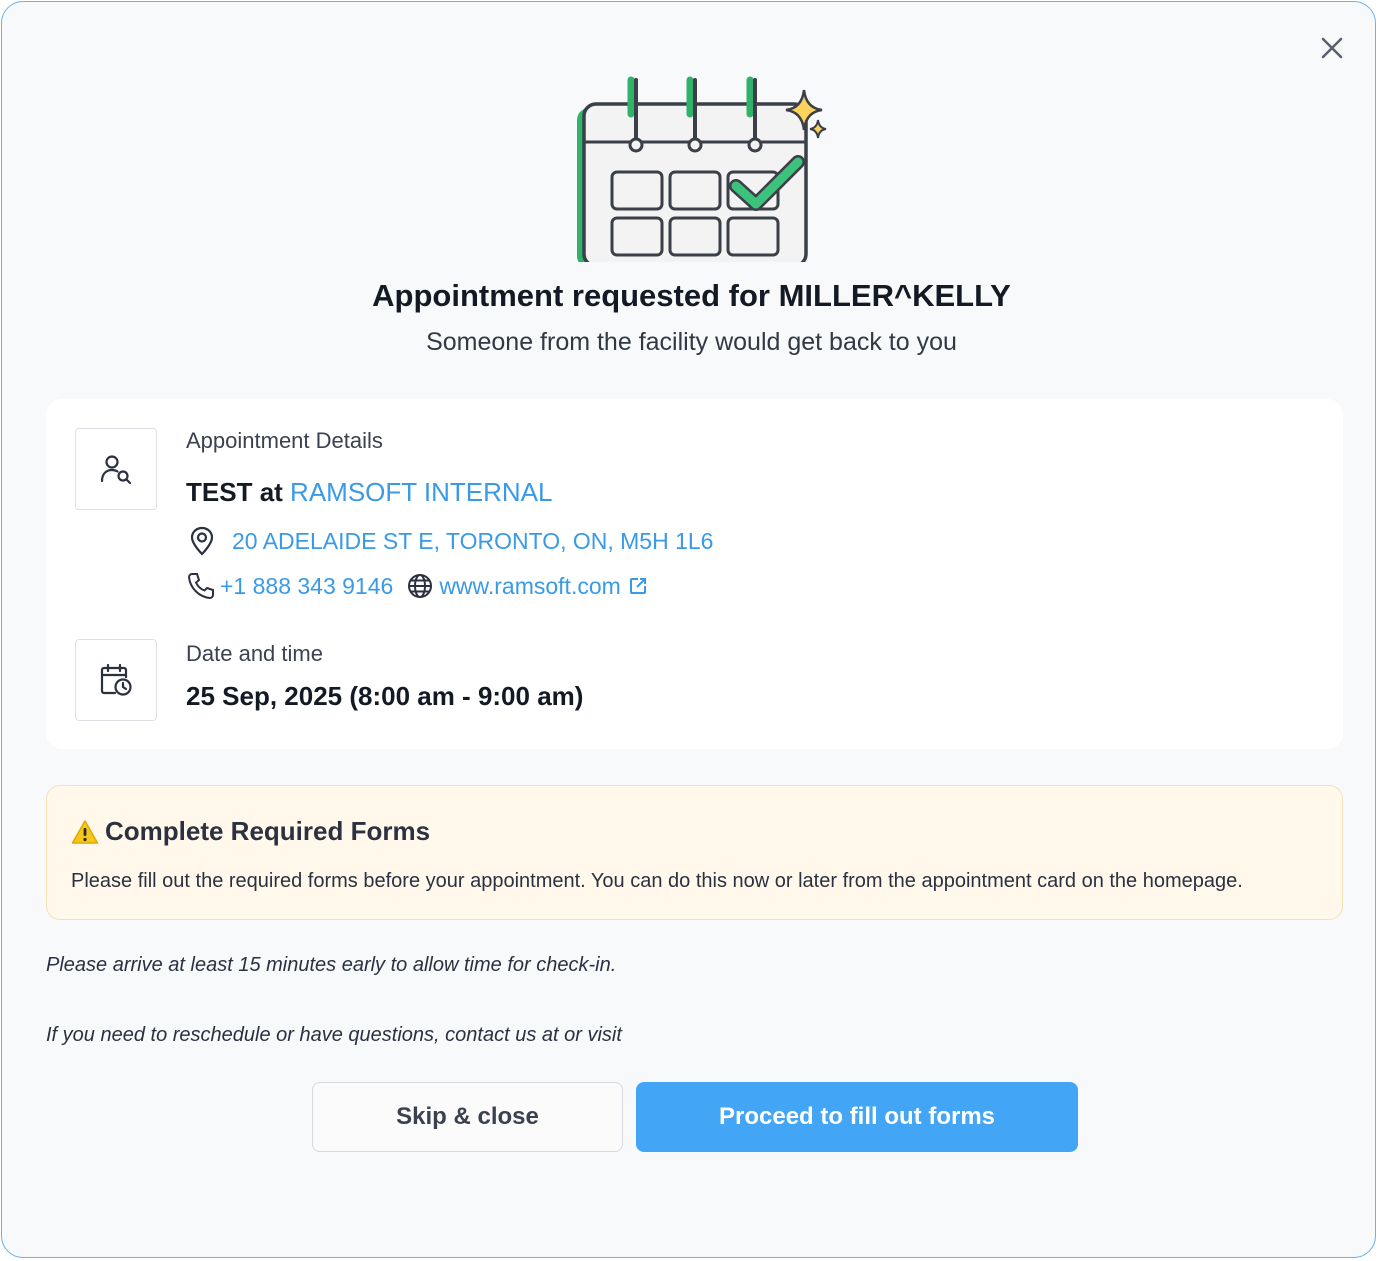  I want to click on close-button, so click(1332, 48).